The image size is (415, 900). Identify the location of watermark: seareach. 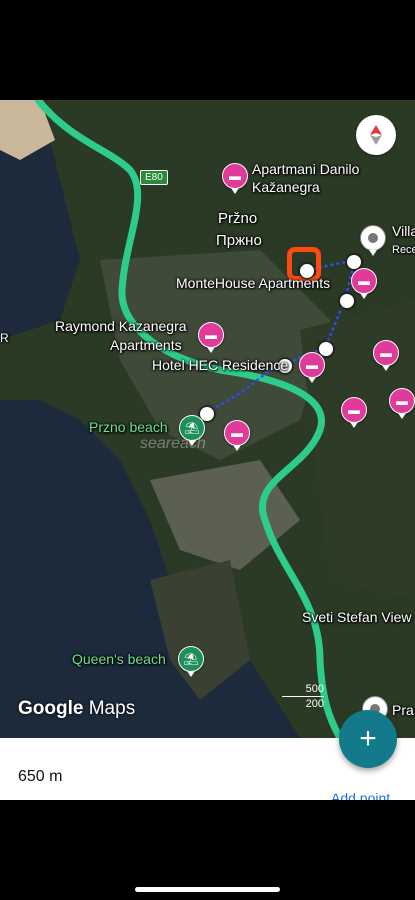
(173, 443).